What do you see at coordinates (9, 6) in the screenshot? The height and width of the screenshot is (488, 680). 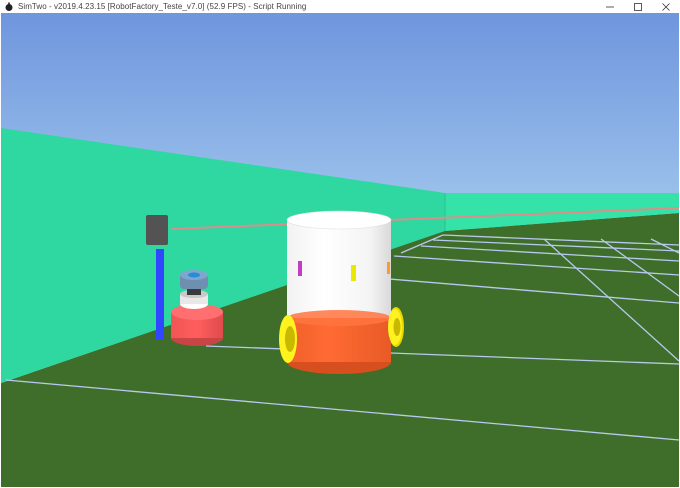 I see `robot-app-icon` at bounding box center [9, 6].